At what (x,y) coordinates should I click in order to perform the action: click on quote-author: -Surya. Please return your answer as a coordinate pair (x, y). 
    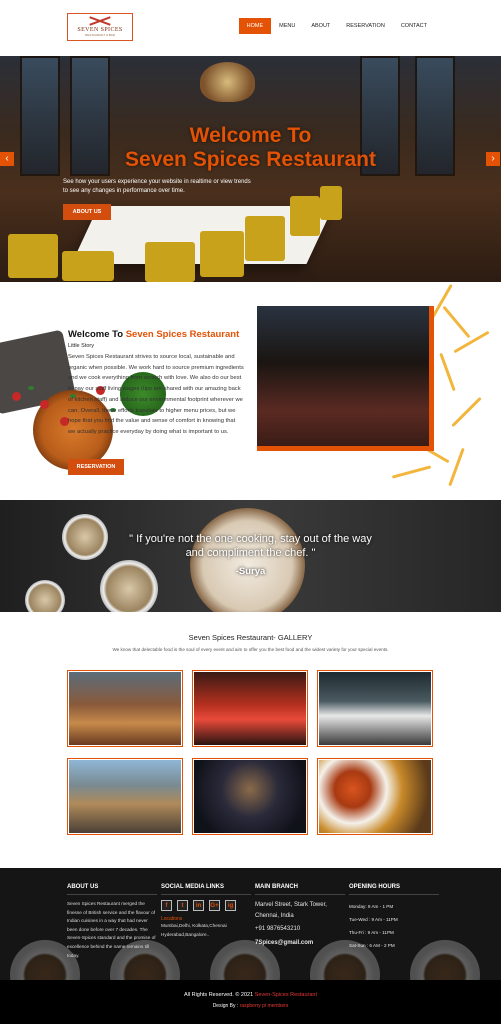
    Looking at the image, I should click on (250, 571).